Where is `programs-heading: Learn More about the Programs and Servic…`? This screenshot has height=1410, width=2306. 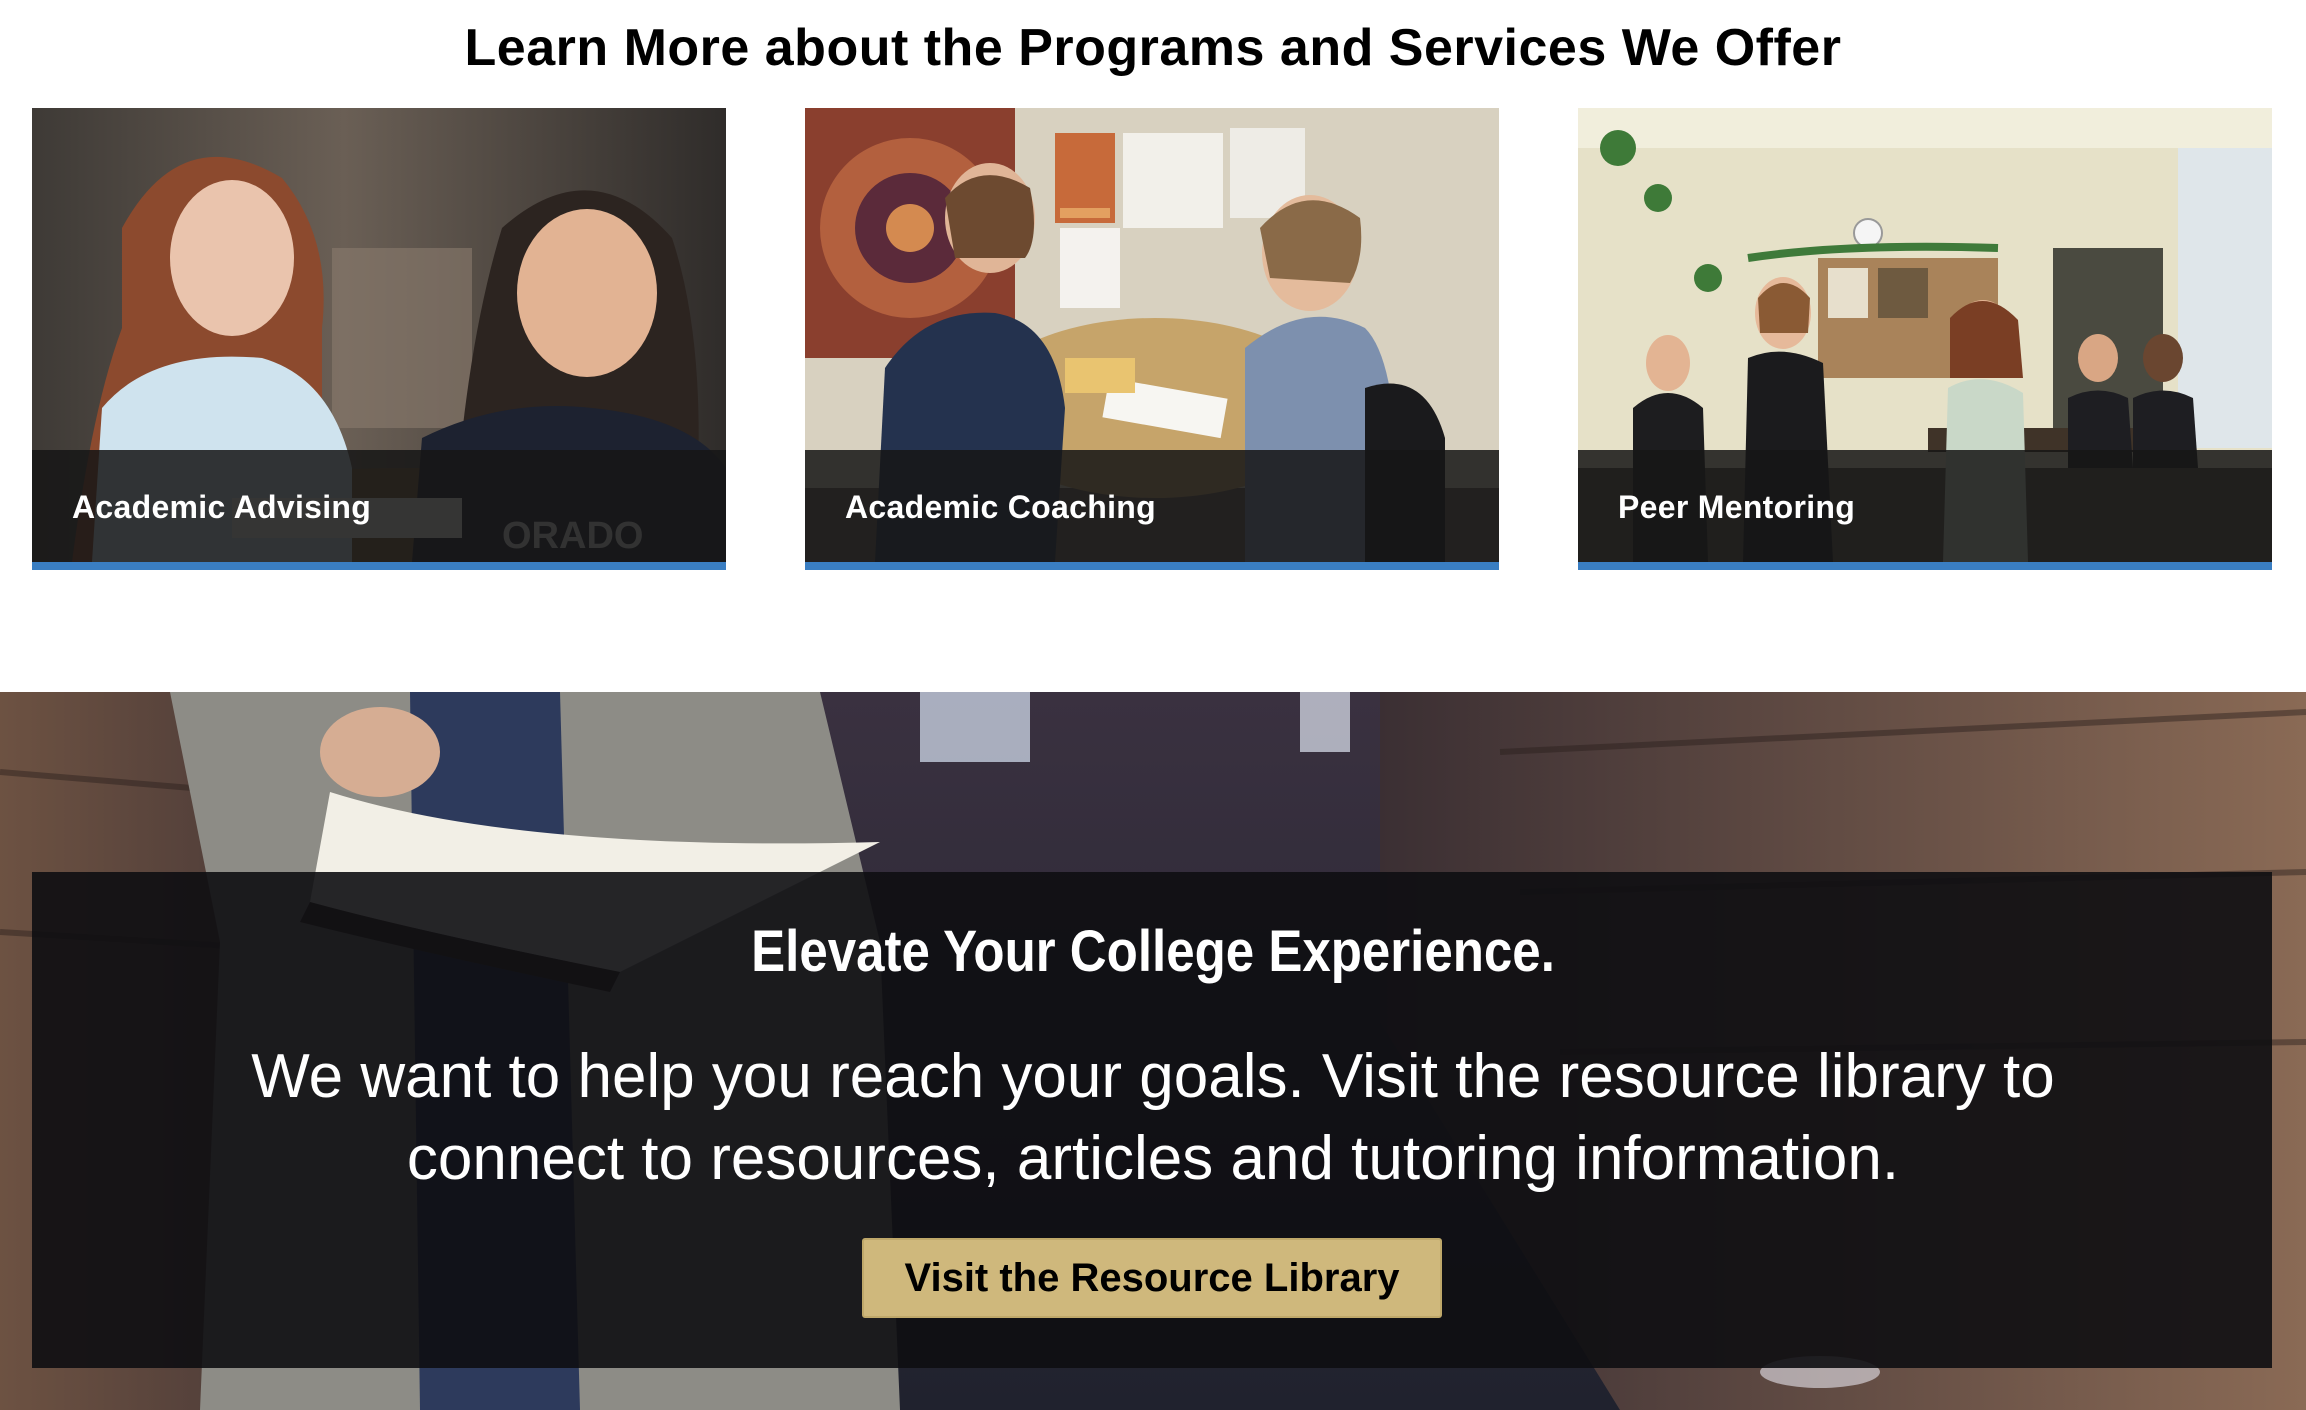 programs-heading: Learn More about the Programs and Servic… is located at coordinates (1153, 48).